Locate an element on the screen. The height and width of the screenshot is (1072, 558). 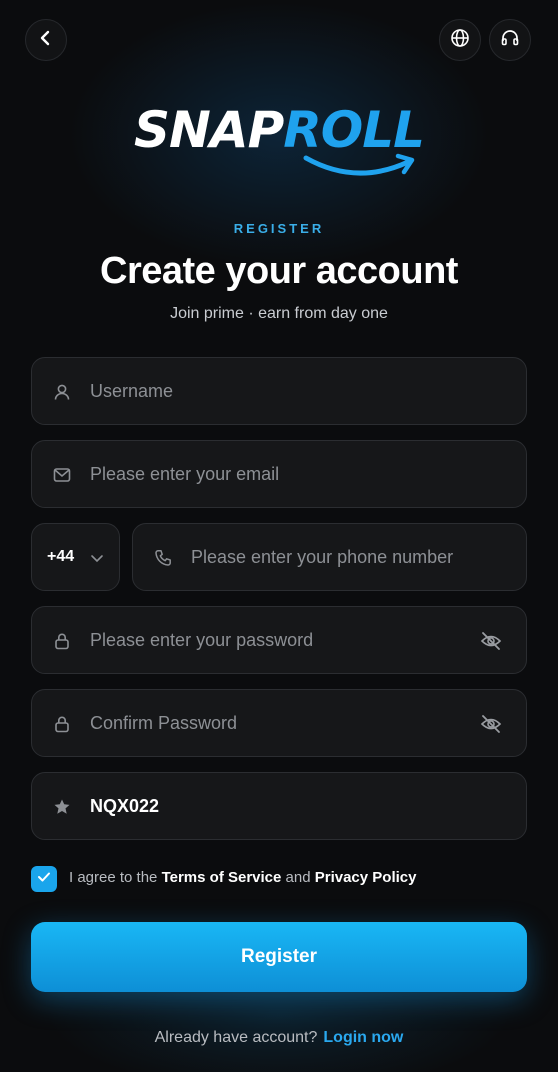
terms-checkbox is located at coordinates (44, 879).